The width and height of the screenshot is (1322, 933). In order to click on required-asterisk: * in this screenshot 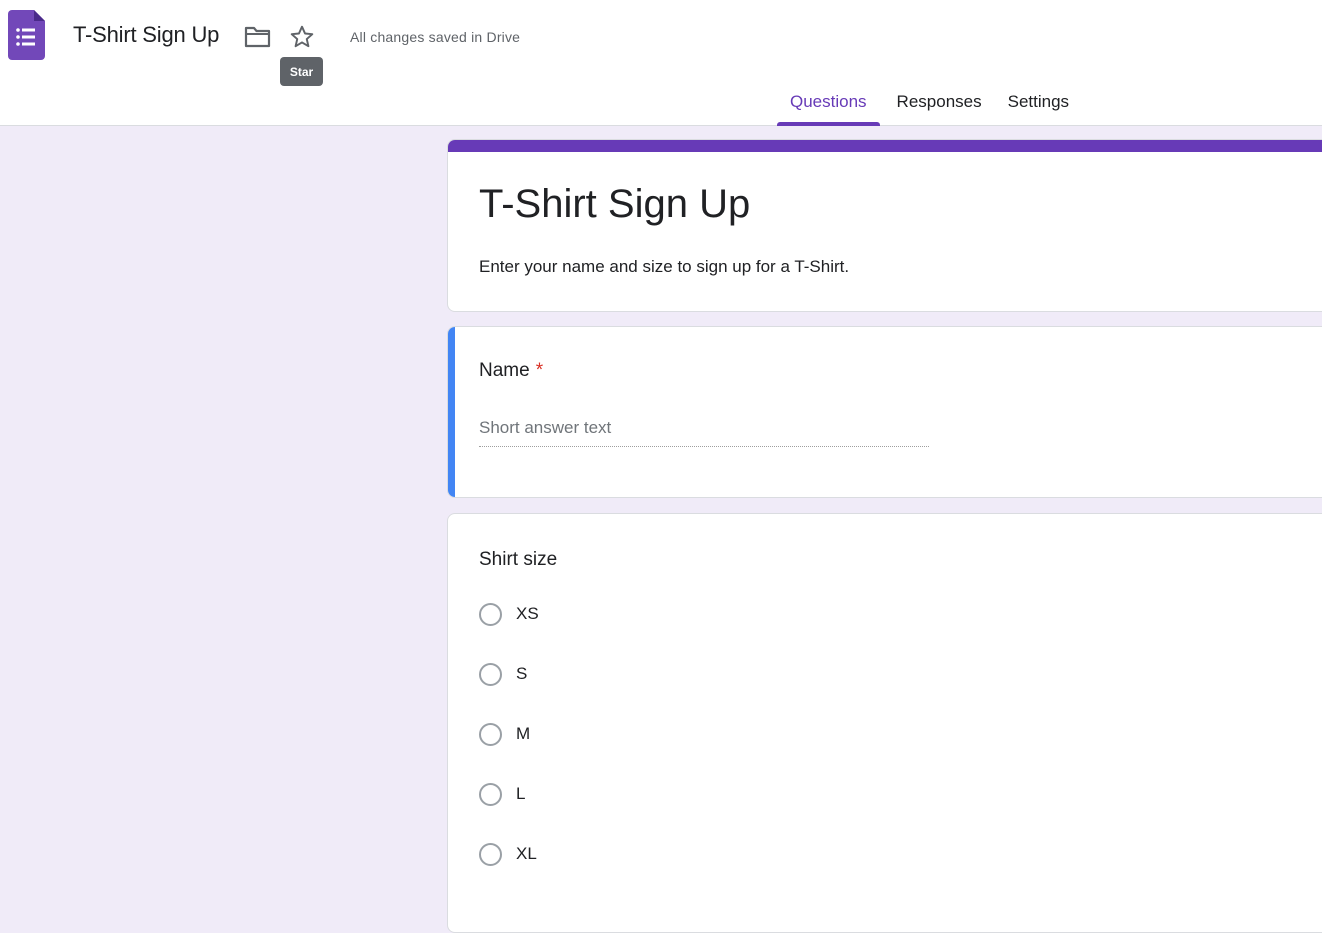, I will do `click(539, 370)`.